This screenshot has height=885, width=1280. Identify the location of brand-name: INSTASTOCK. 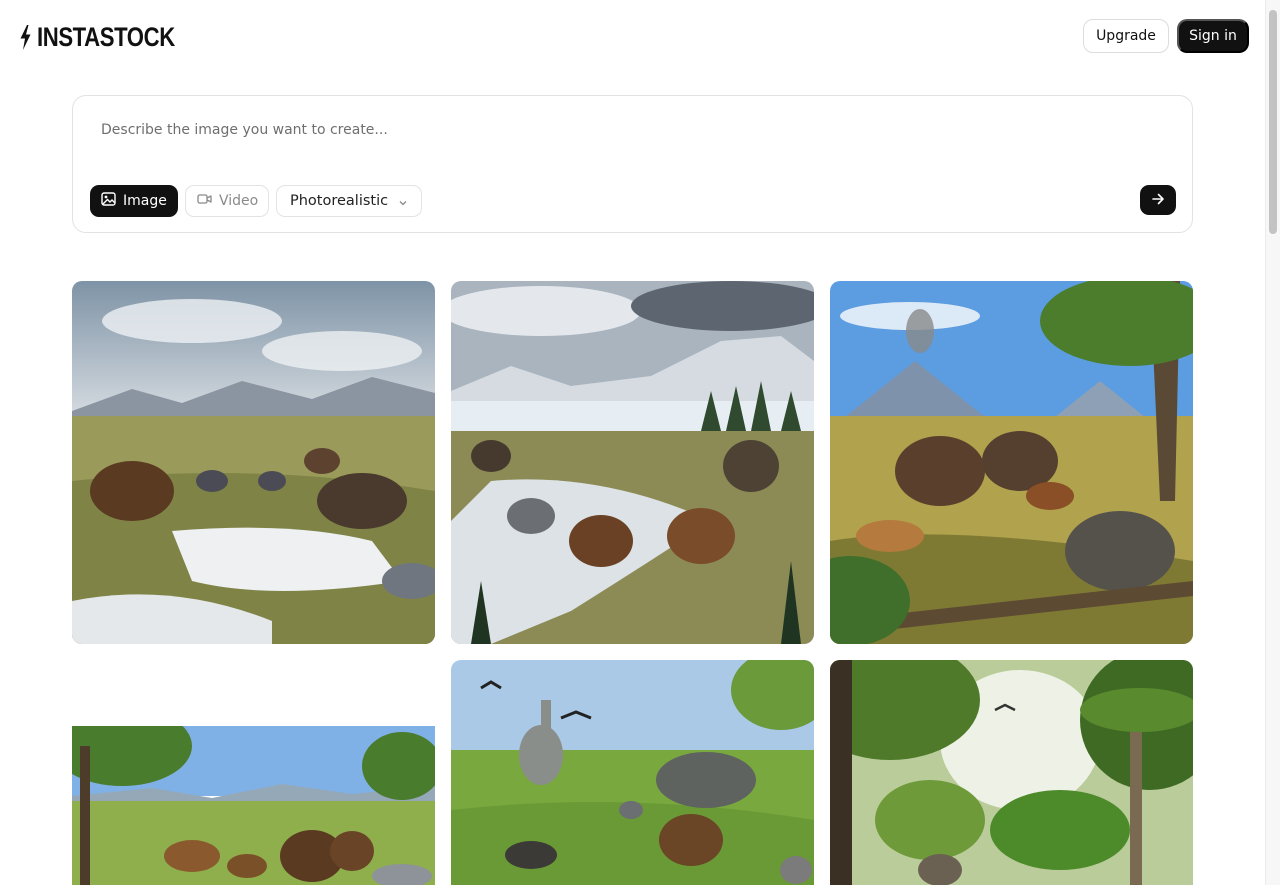
(106, 37).